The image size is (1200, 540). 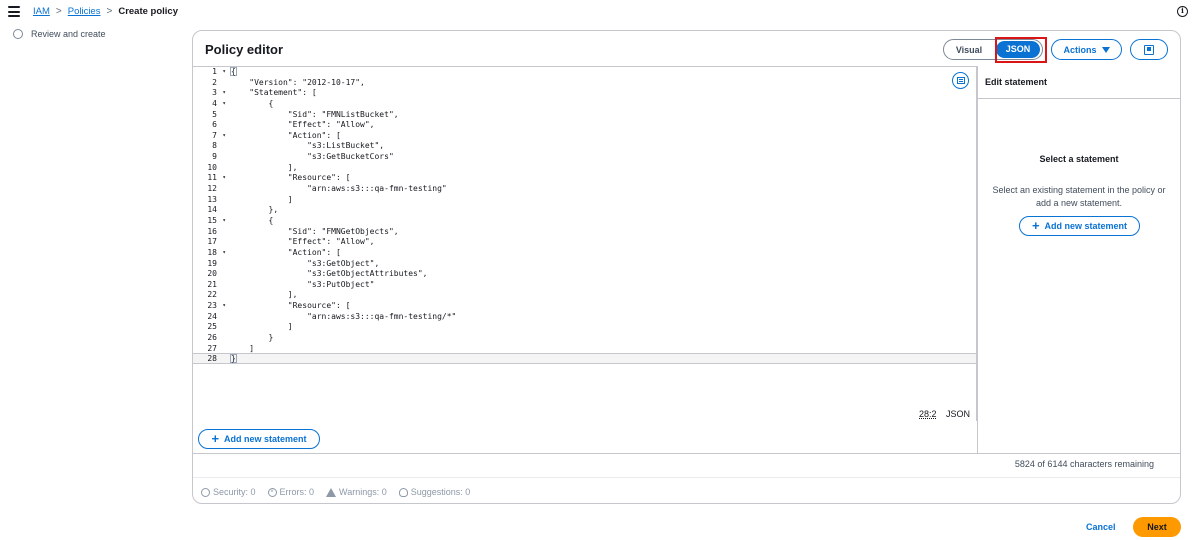 What do you see at coordinates (1079, 82) in the screenshot?
I see `edit-statement-header: Edit statement` at bounding box center [1079, 82].